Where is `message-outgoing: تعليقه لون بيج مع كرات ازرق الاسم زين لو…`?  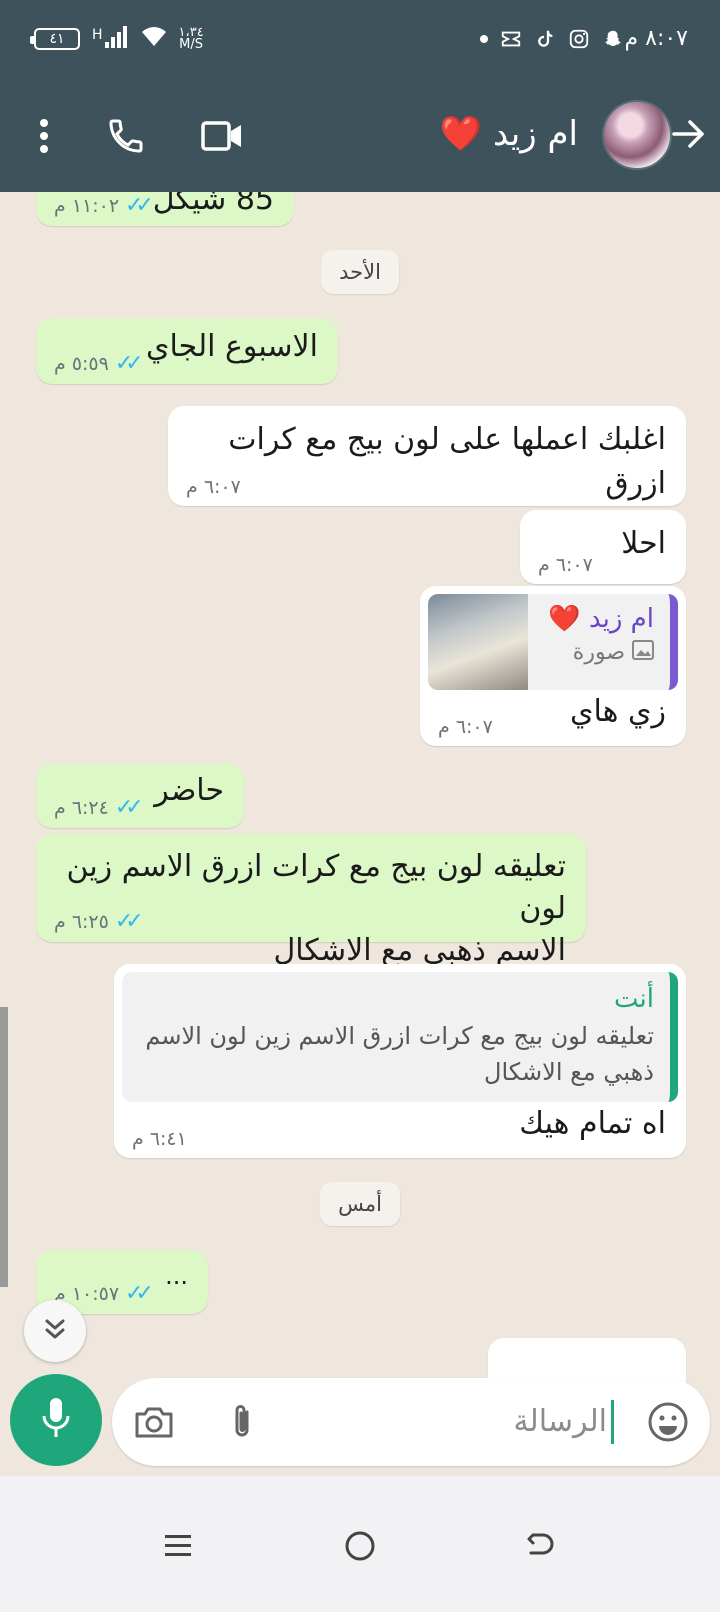 message-outgoing: تعليقه لون بيج مع كرات ازرق الاسم زين لو… is located at coordinates (311, 901).